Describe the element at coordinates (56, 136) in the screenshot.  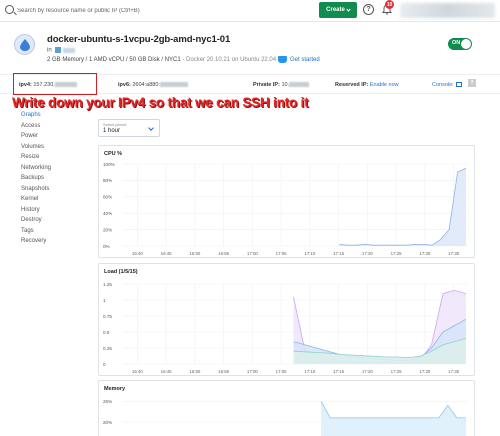
I see `sidebar-item-power: Power` at that location.